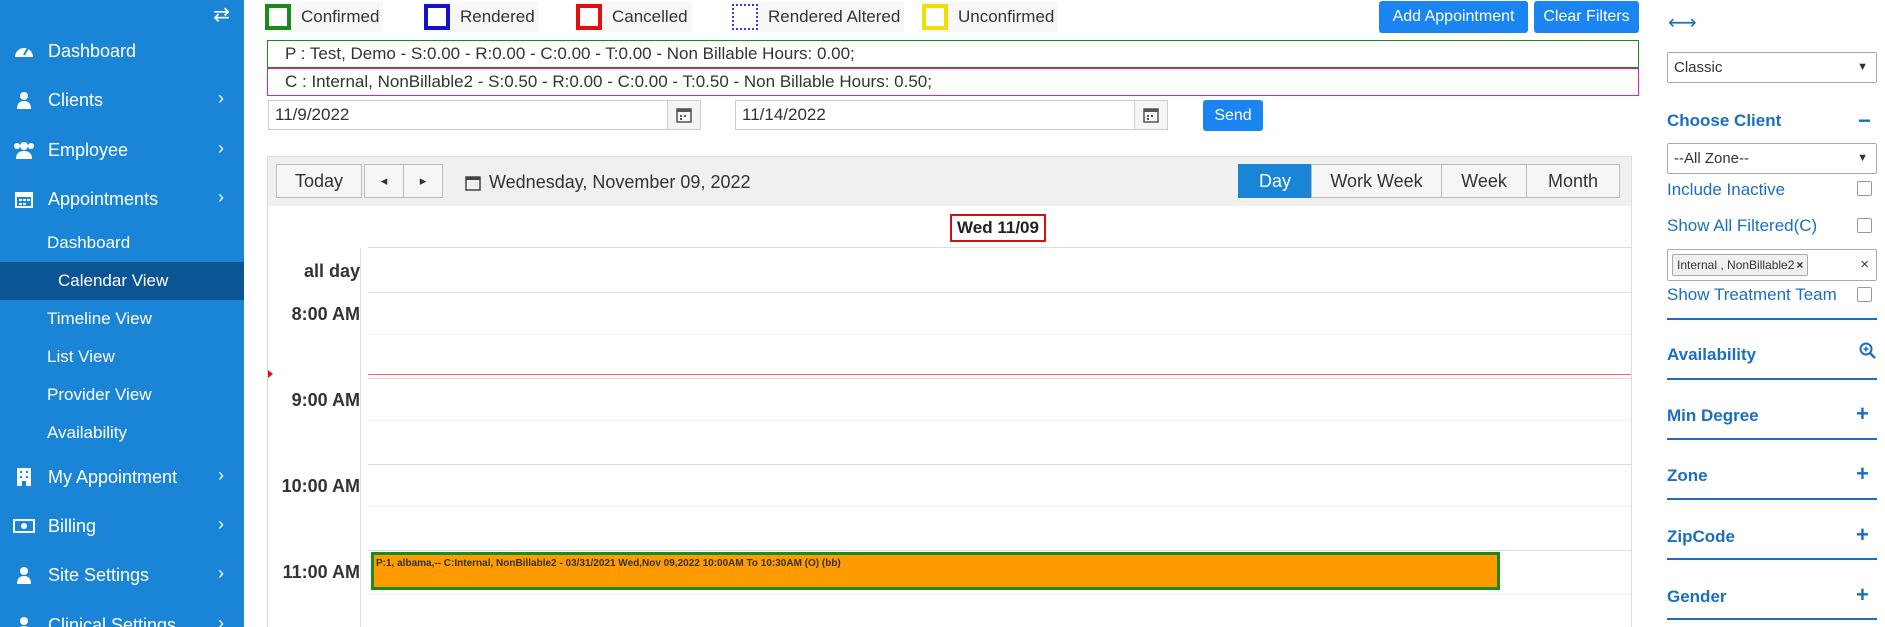 This screenshot has height=627, width=1885. I want to click on legend-unconfirmed: Unconfirmed, so click(990, 17).